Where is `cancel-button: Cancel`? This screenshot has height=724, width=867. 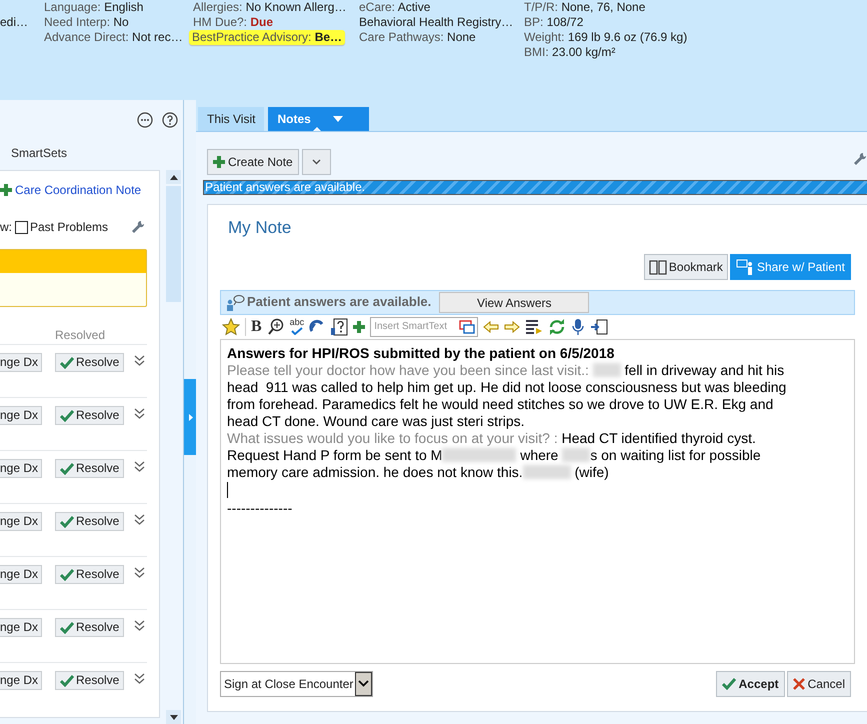 cancel-button: Cancel is located at coordinates (818, 683).